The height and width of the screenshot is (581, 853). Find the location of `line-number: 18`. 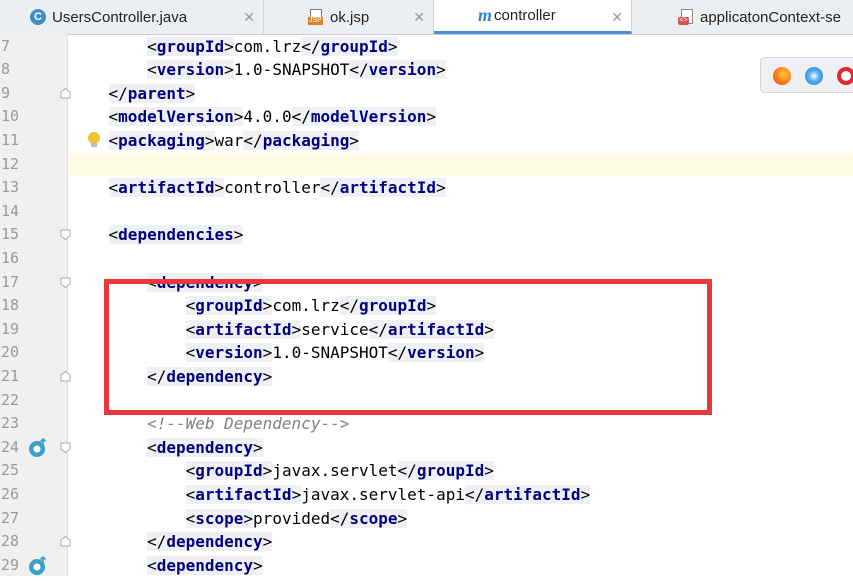

line-number: 18 is located at coordinates (10, 305).